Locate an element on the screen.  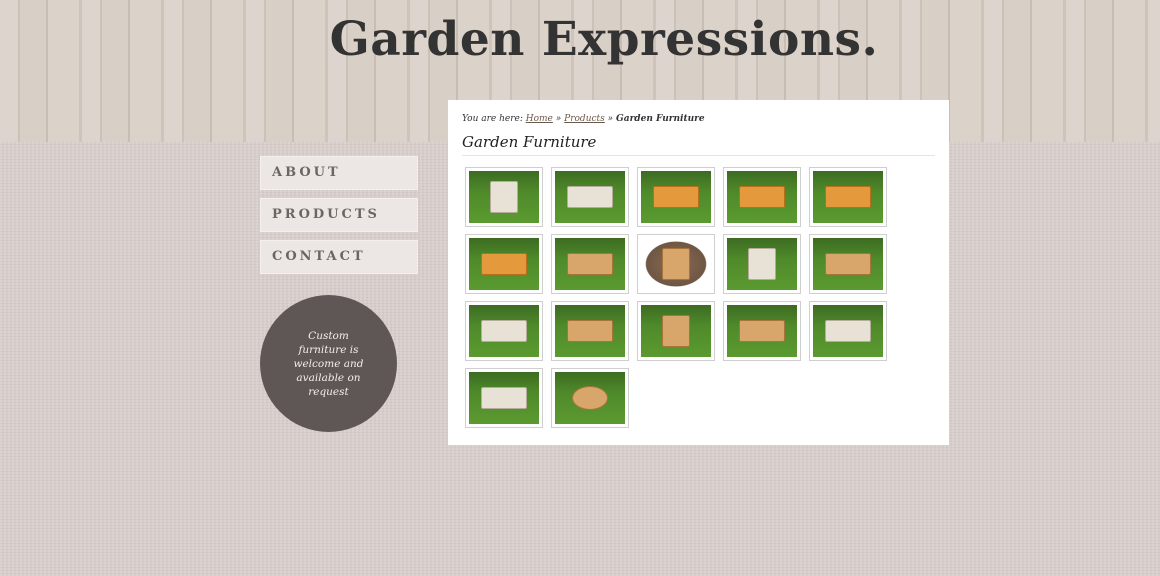
nav-item-contact: CONTACT is located at coordinates (339, 257).